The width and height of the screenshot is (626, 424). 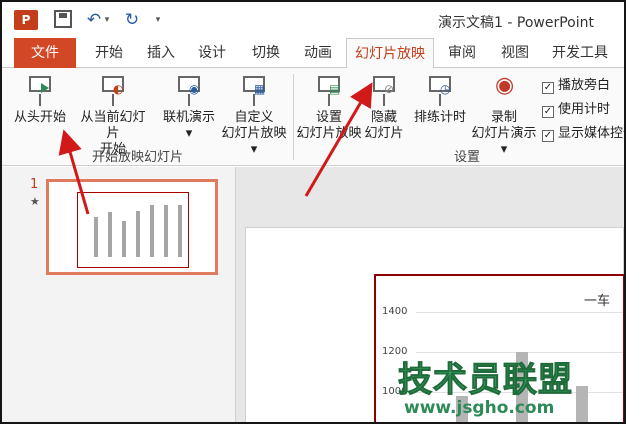 I want to click on hide-label-2: 幻灯片, so click(x=384, y=133).